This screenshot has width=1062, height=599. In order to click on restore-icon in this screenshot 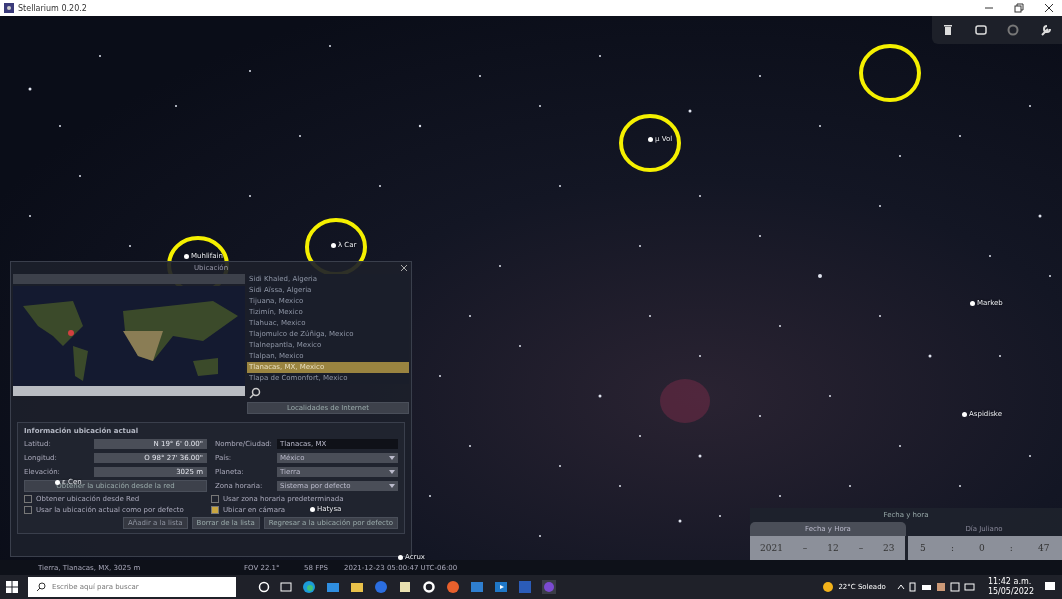, I will do `click(1019, 8)`.